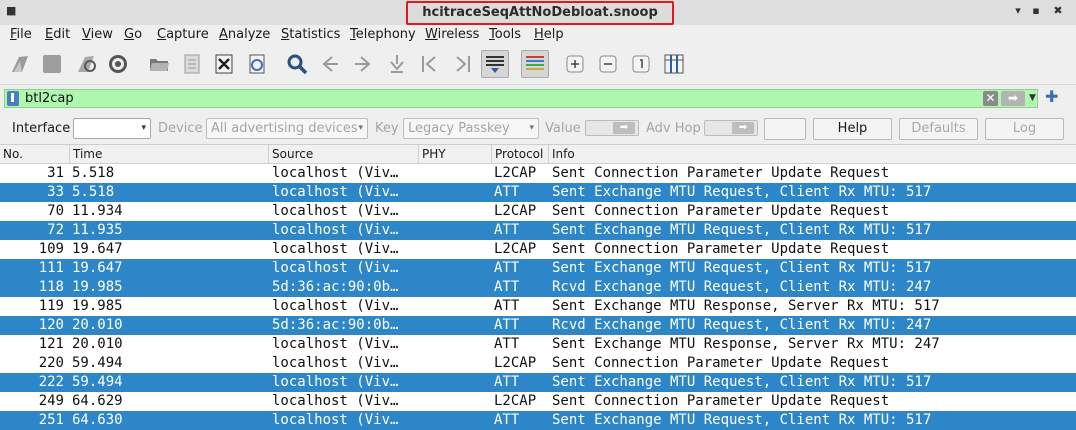 This screenshot has width=1076, height=430. What do you see at coordinates (455, 154) in the screenshot?
I see `column-header-phy: PHY` at bounding box center [455, 154].